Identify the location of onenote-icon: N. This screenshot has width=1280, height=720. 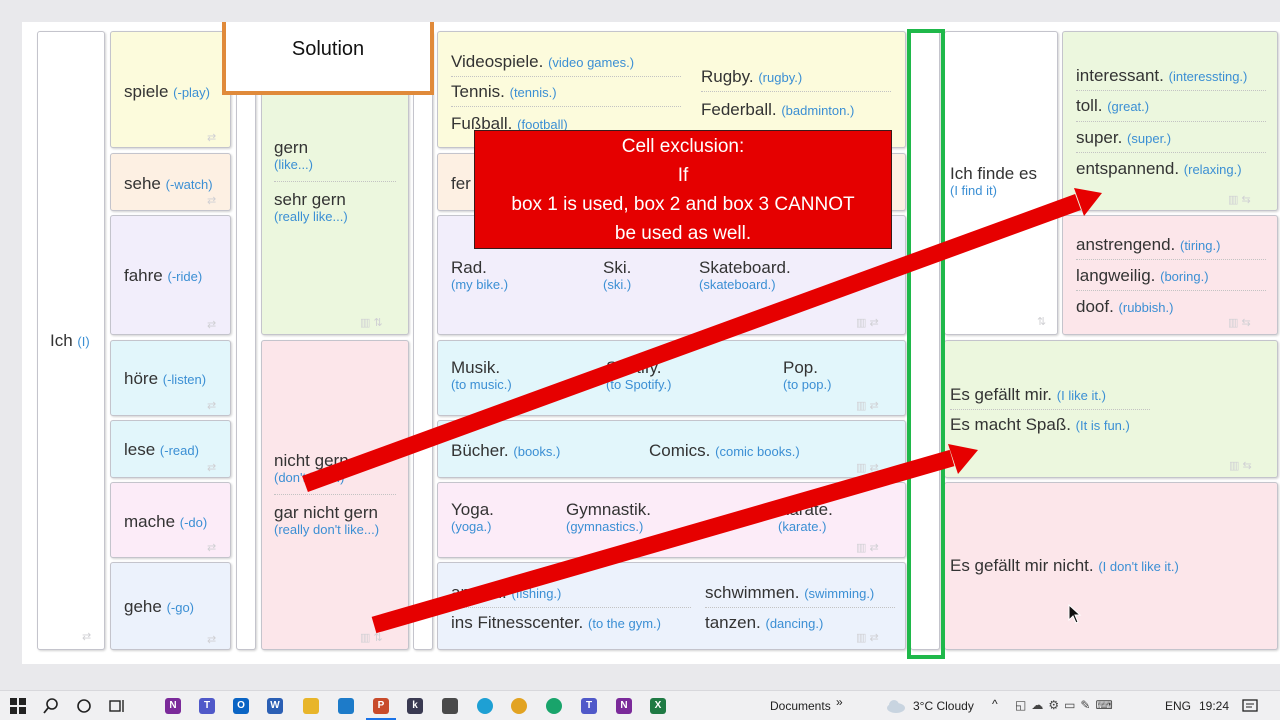
(173, 706).